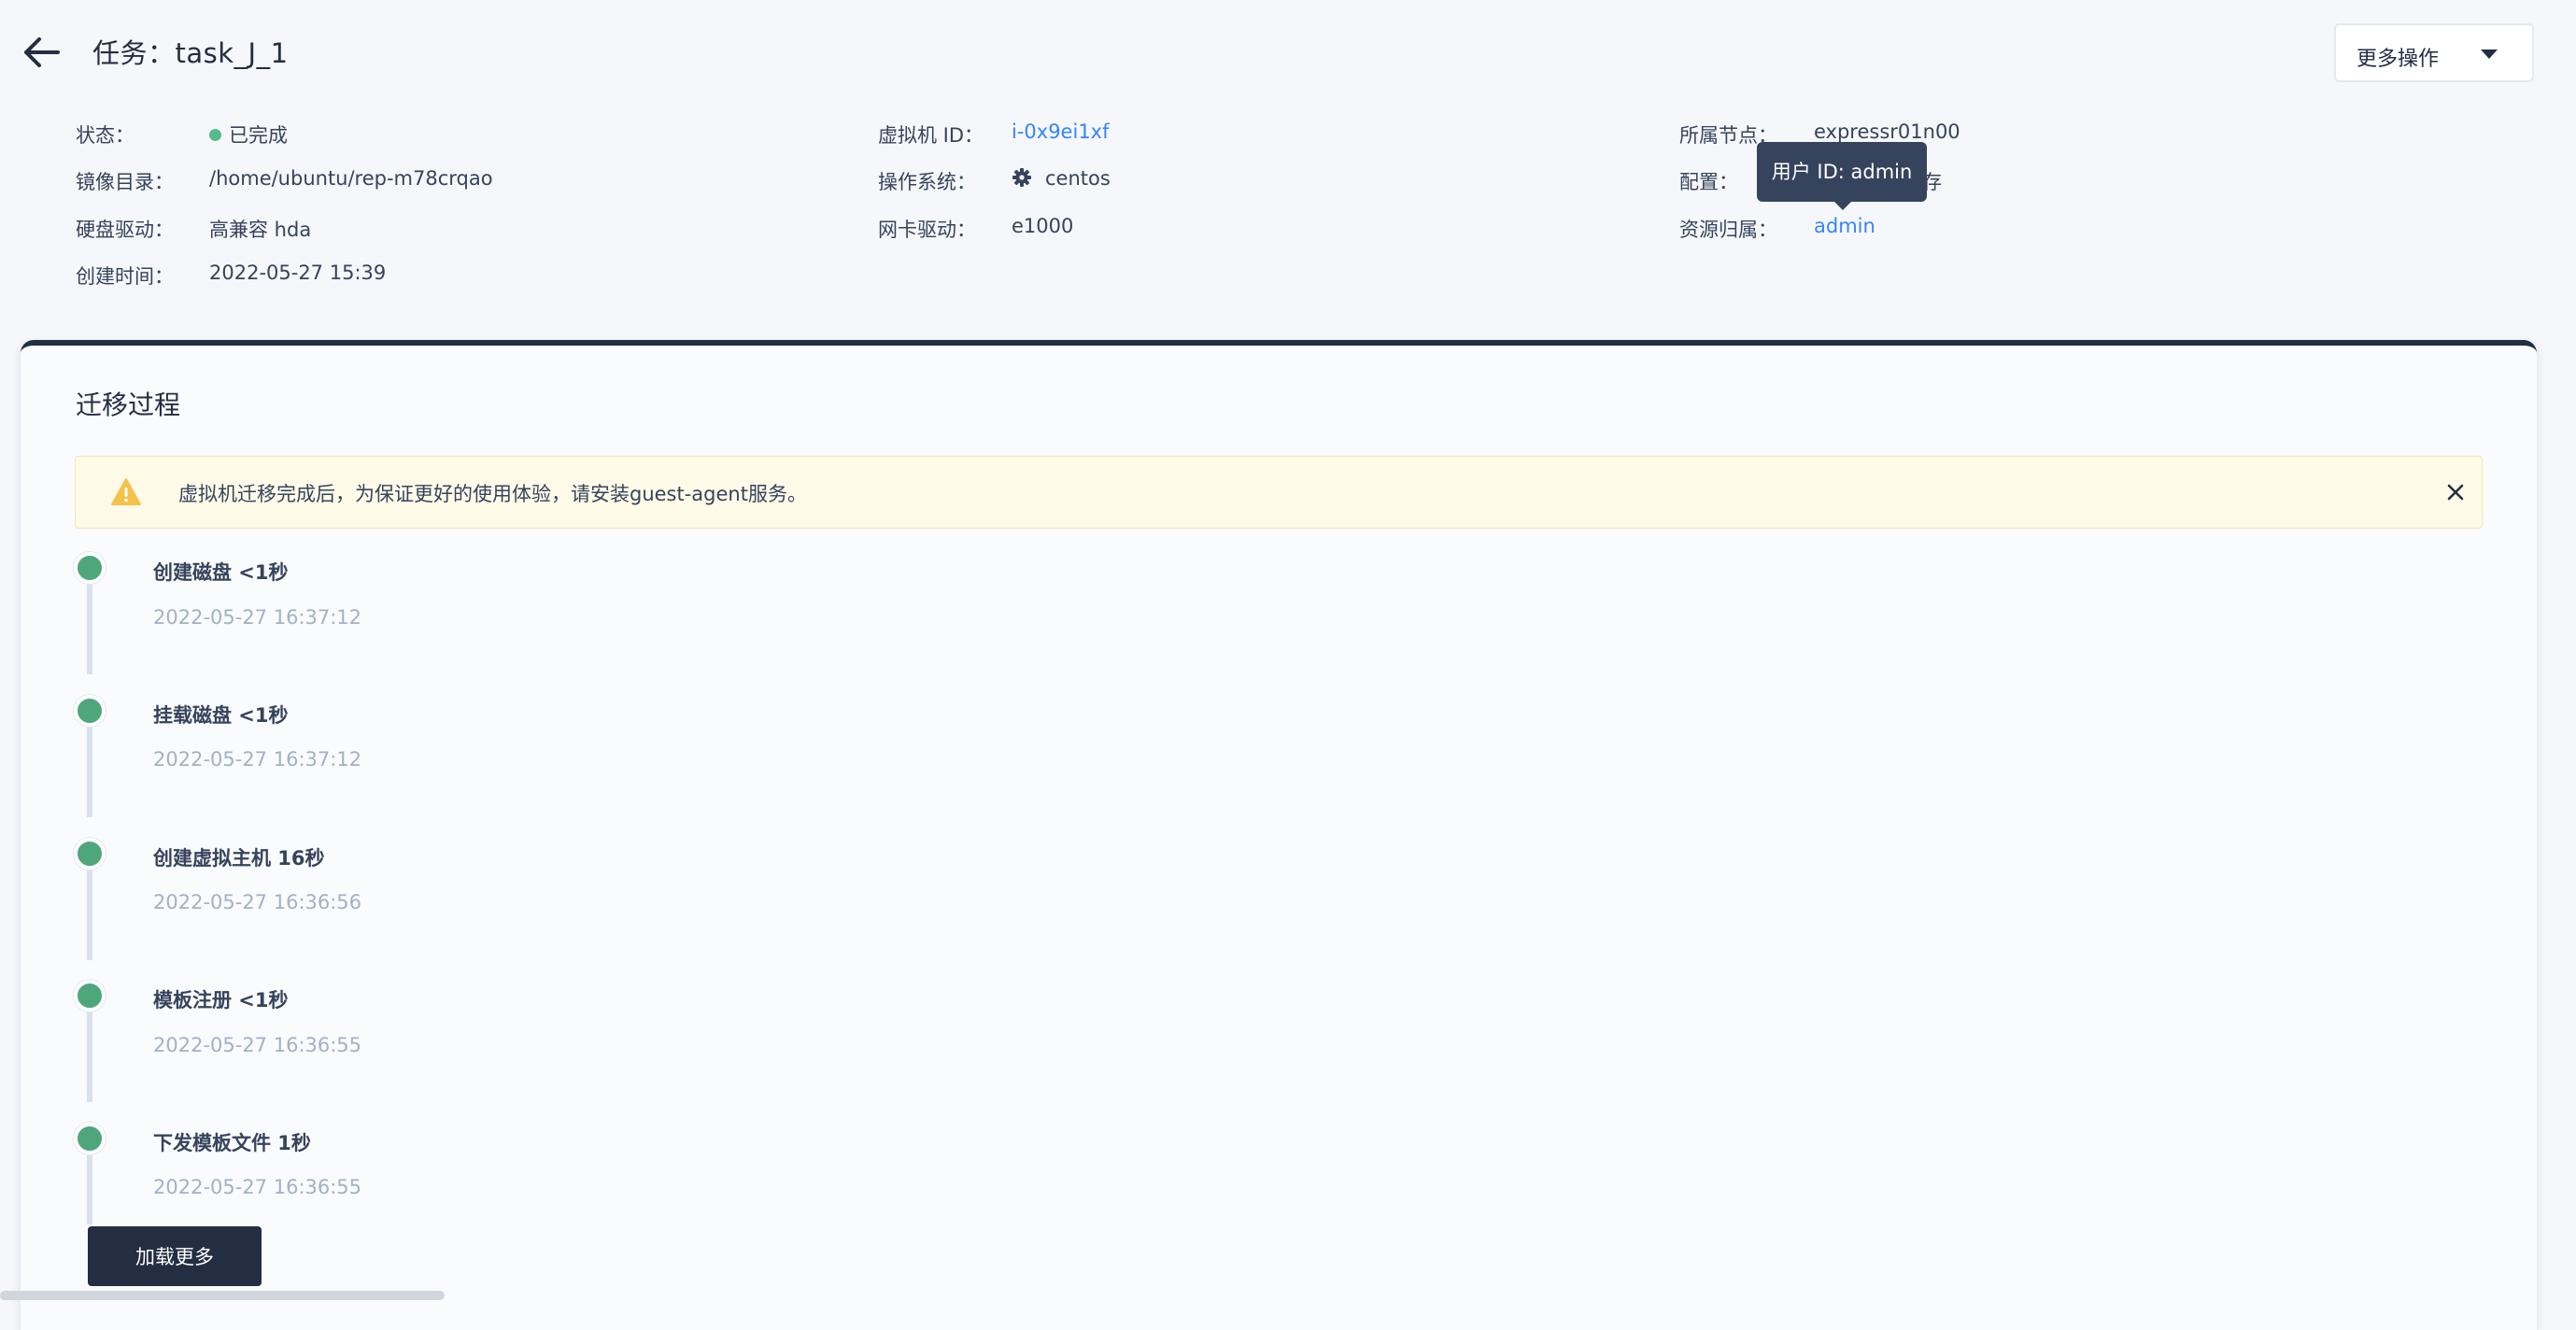  I want to click on disk-driver-value: 高兼容 hda, so click(260, 230).